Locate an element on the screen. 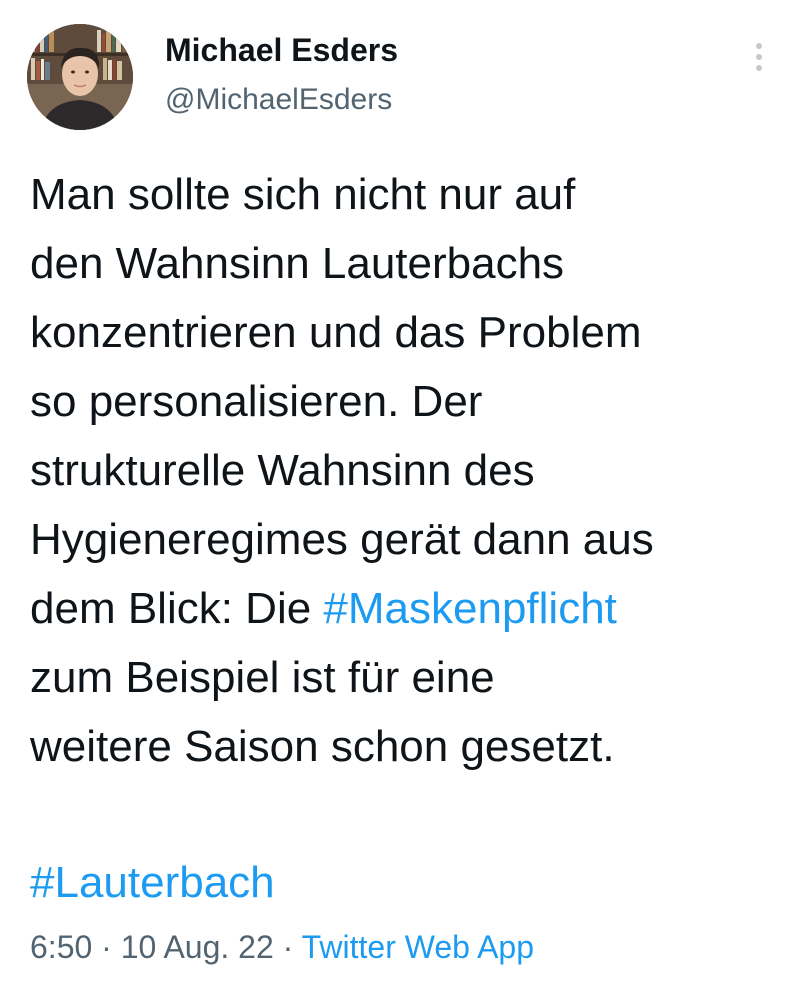 The height and width of the screenshot is (995, 800). tweet-metadata: 6:50 · 10 Aug. 22 · Twitter Web App is located at coordinates (282, 947).